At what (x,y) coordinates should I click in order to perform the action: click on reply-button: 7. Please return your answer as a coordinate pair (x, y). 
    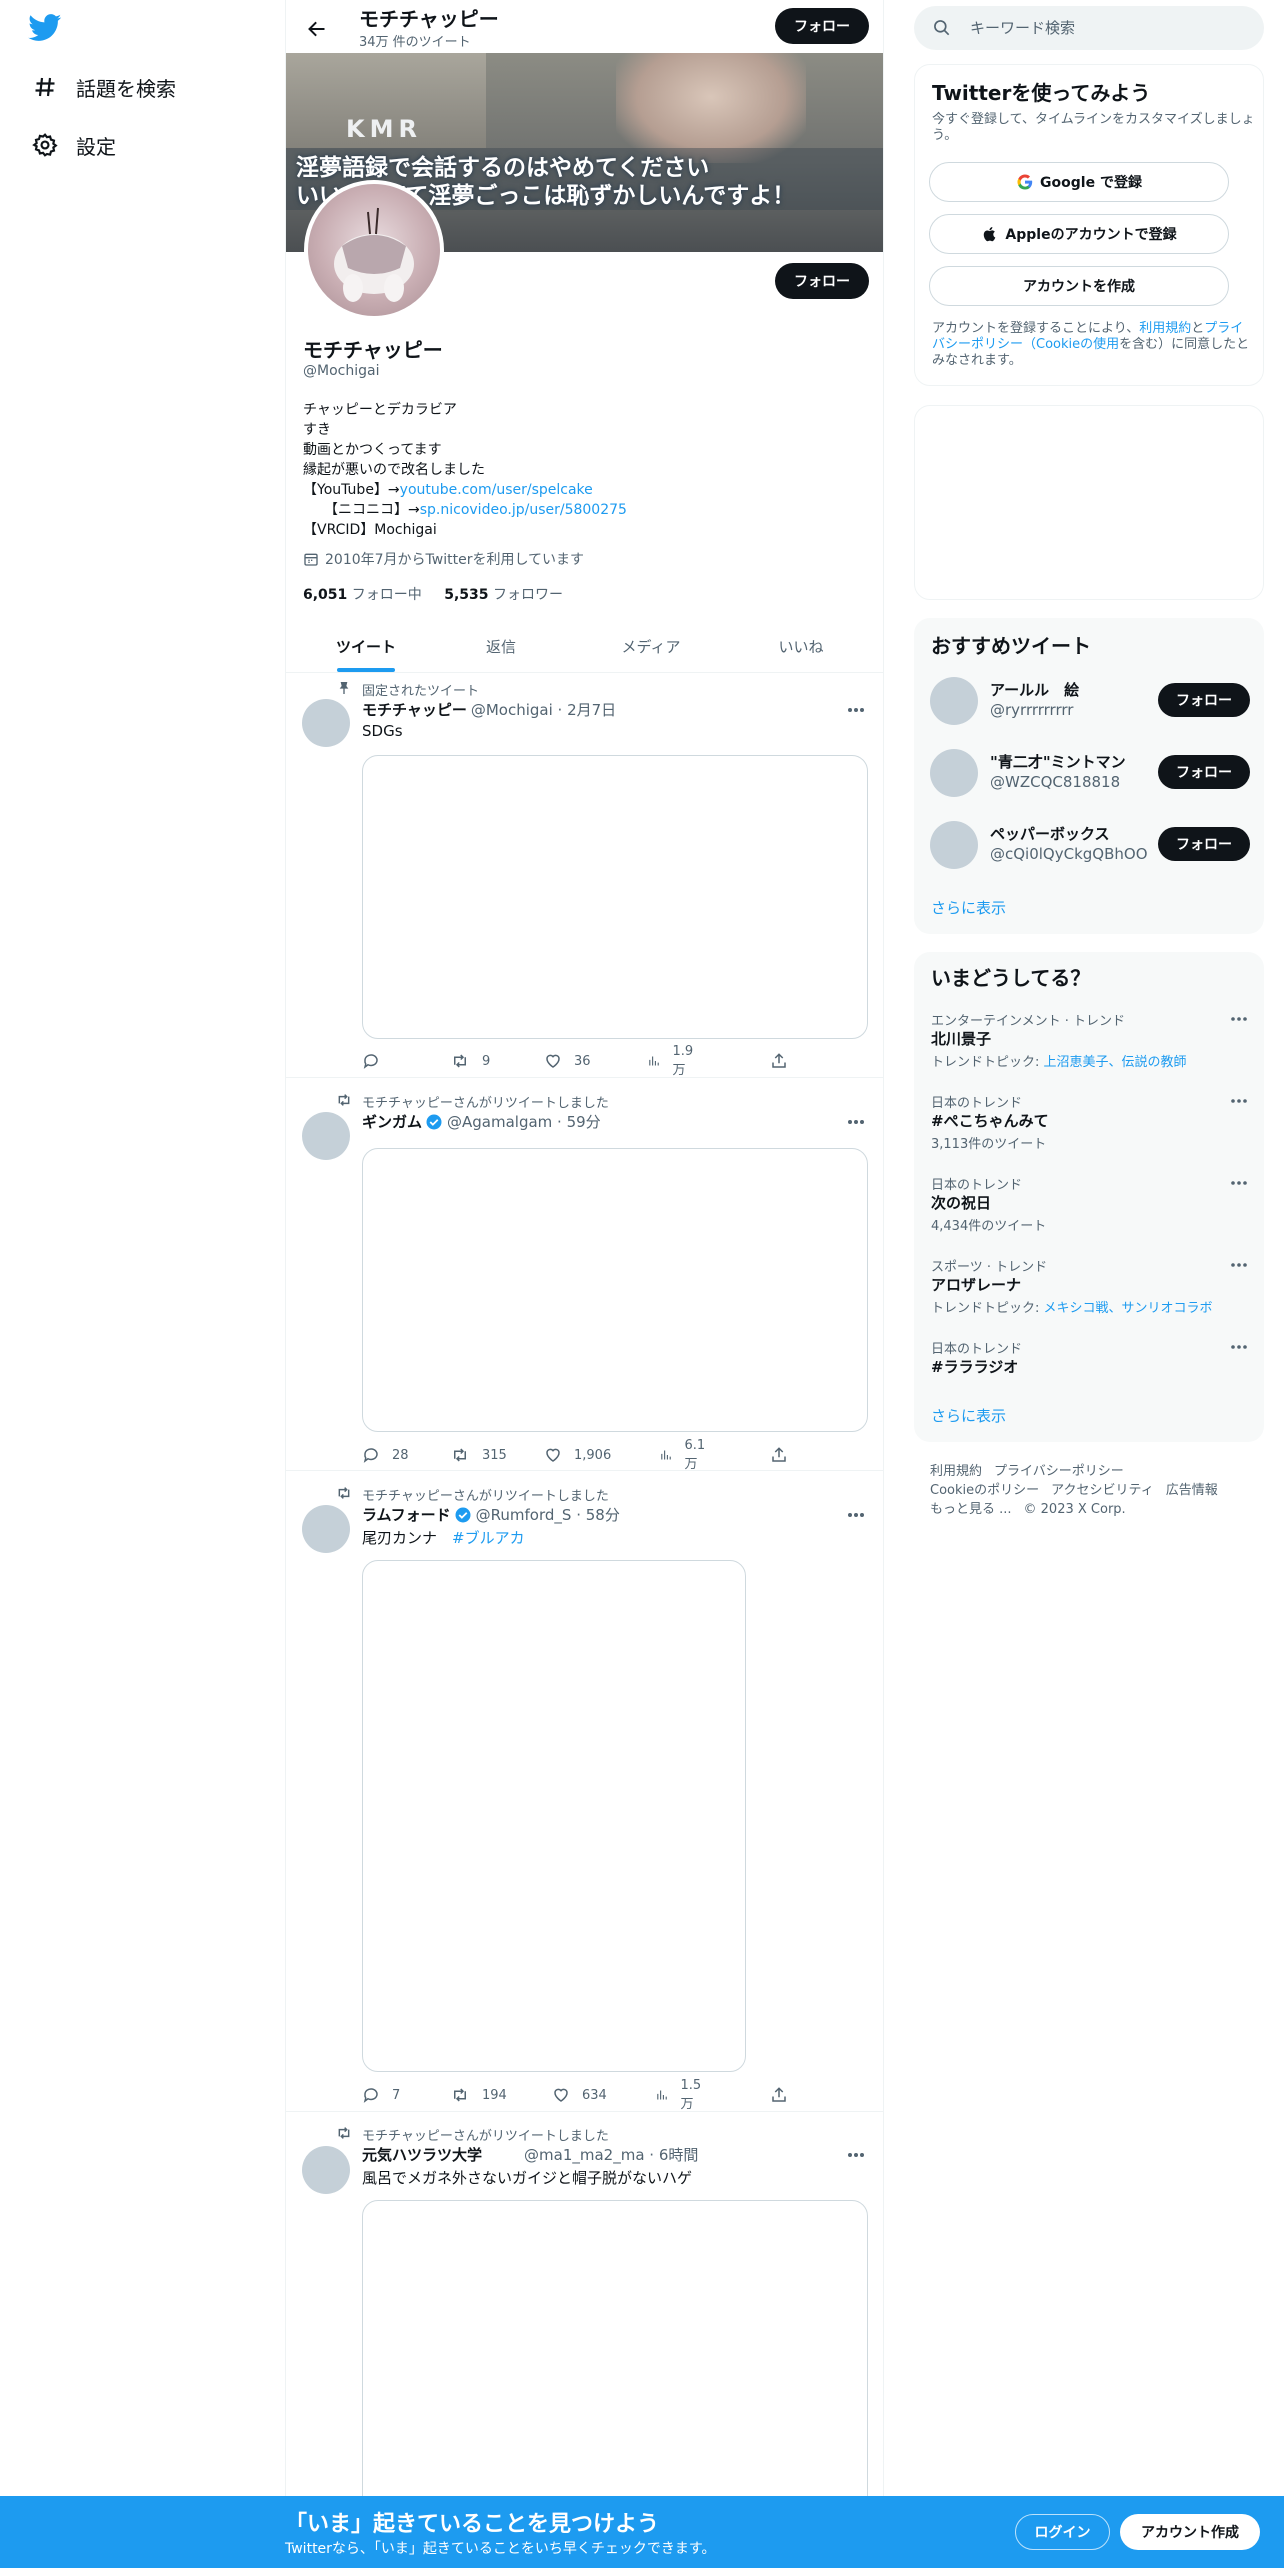
    Looking at the image, I should click on (381, 2095).